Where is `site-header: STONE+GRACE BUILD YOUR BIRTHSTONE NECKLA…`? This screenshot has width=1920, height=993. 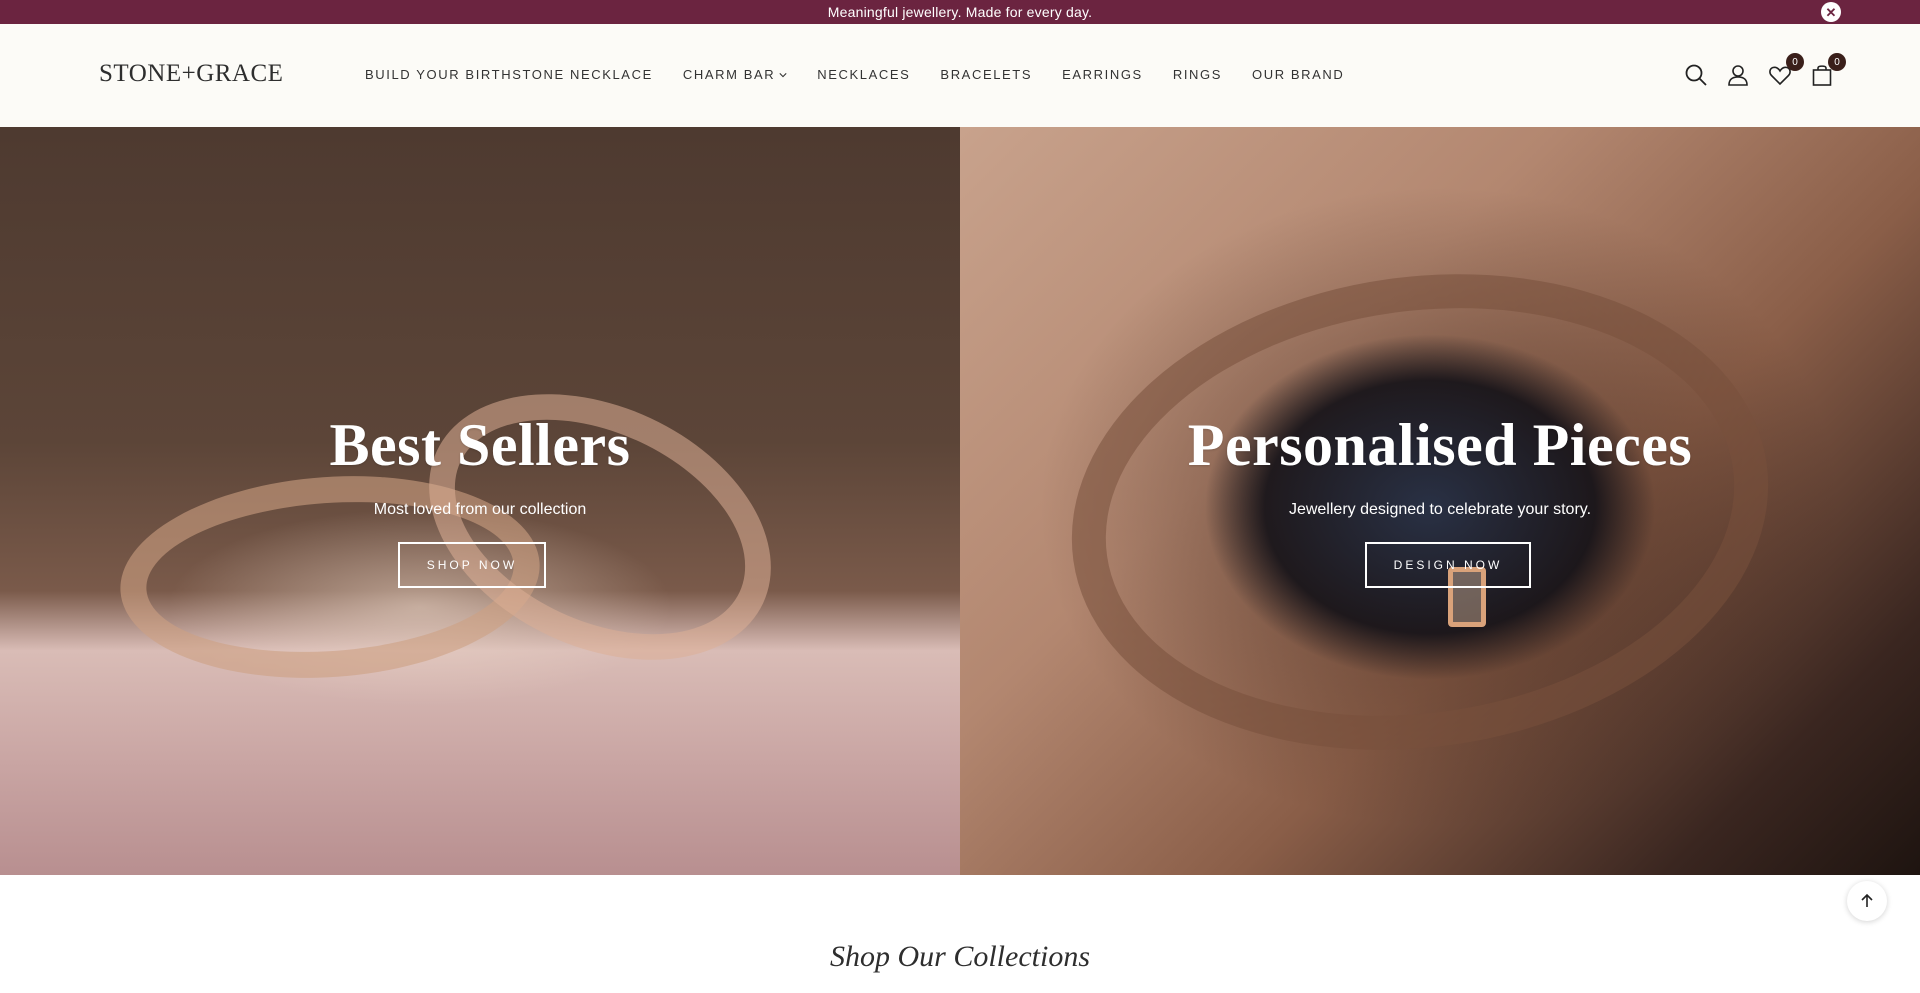
site-header: STONE+GRACE BUILD YOUR BIRTHSTONE NECKLA… is located at coordinates (960, 75).